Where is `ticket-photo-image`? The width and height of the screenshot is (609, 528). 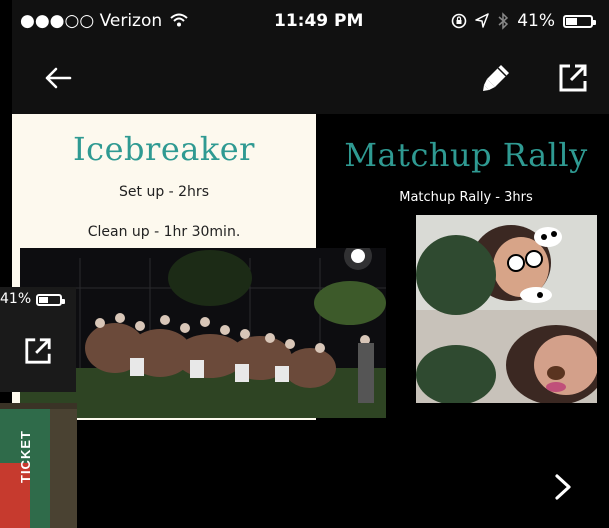
ticket-photo-image is located at coordinates (38, 465).